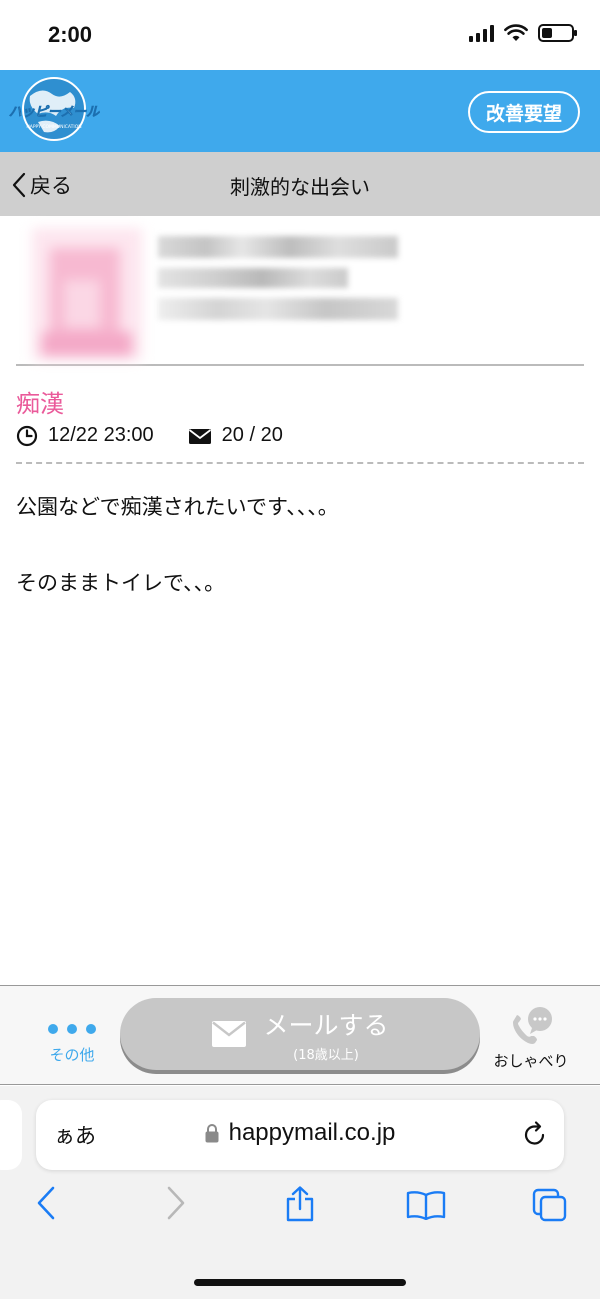  I want to click on message-line, so click(300, 545).